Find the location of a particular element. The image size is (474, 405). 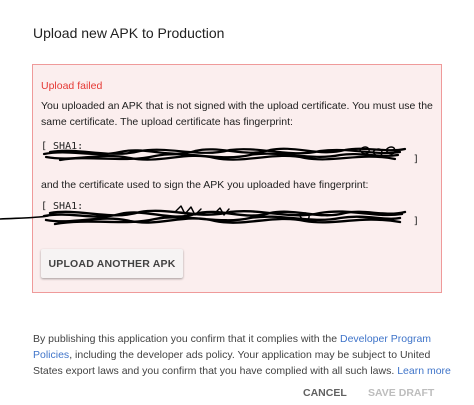

developer-program-policies-link-continued: Policies is located at coordinates (51, 355).